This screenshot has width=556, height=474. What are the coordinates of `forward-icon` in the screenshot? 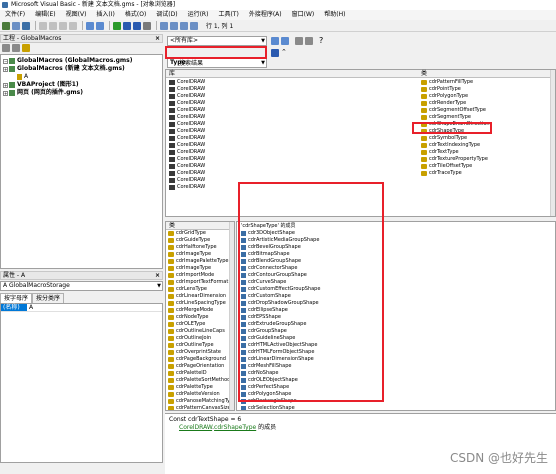 It's located at (285, 41).